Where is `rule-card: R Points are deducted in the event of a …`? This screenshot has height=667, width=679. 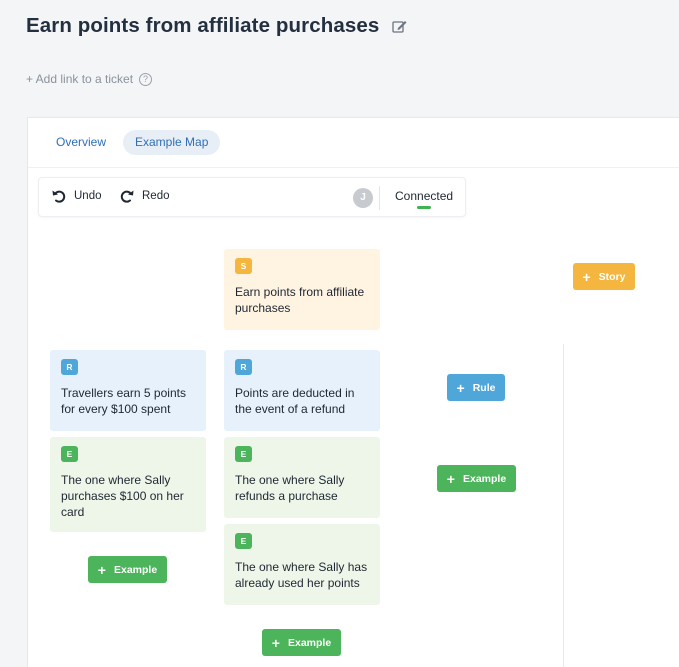
rule-card: R Points are deducted in the event of a … is located at coordinates (302, 390).